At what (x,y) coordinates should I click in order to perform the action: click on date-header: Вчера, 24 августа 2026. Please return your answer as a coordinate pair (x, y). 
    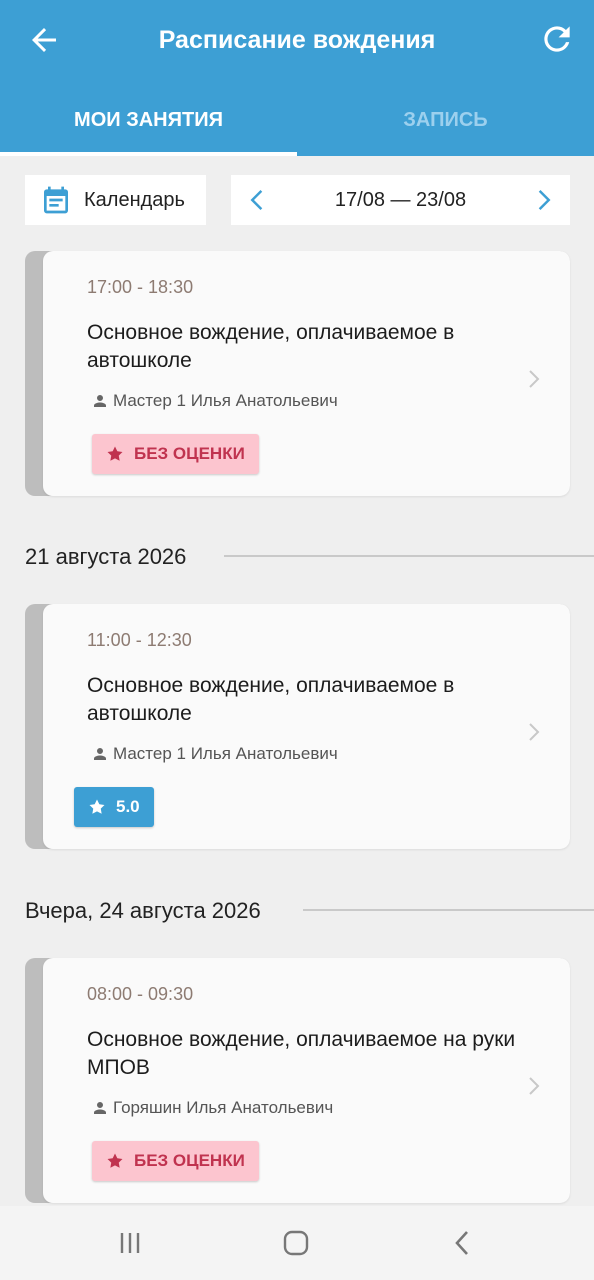
    Looking at the image, I should click on (143, 910).